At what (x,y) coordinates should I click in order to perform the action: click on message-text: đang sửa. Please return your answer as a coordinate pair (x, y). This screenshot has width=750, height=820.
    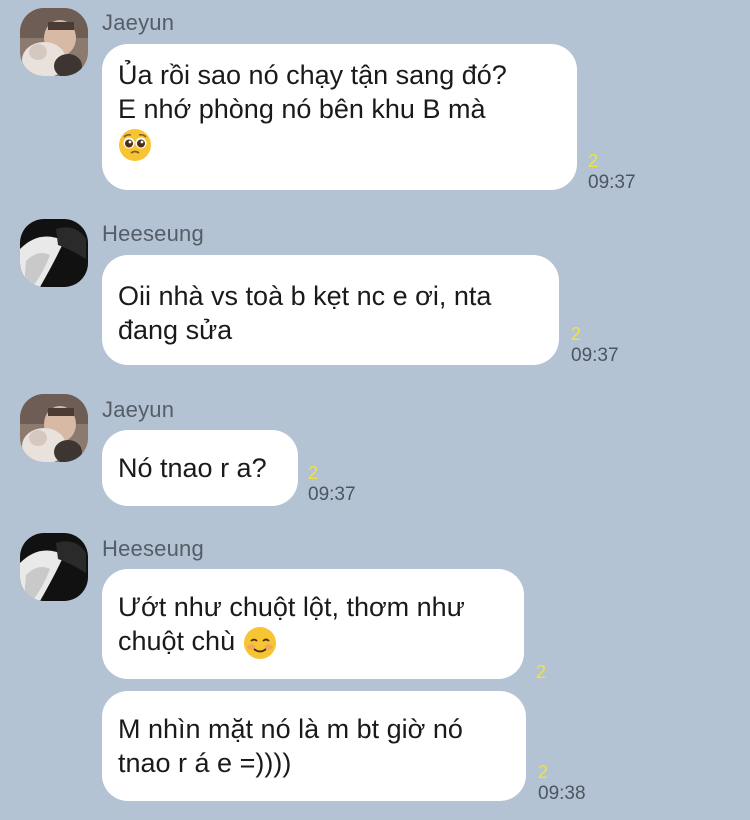
    Looking at the image, I should click on (175, 330).